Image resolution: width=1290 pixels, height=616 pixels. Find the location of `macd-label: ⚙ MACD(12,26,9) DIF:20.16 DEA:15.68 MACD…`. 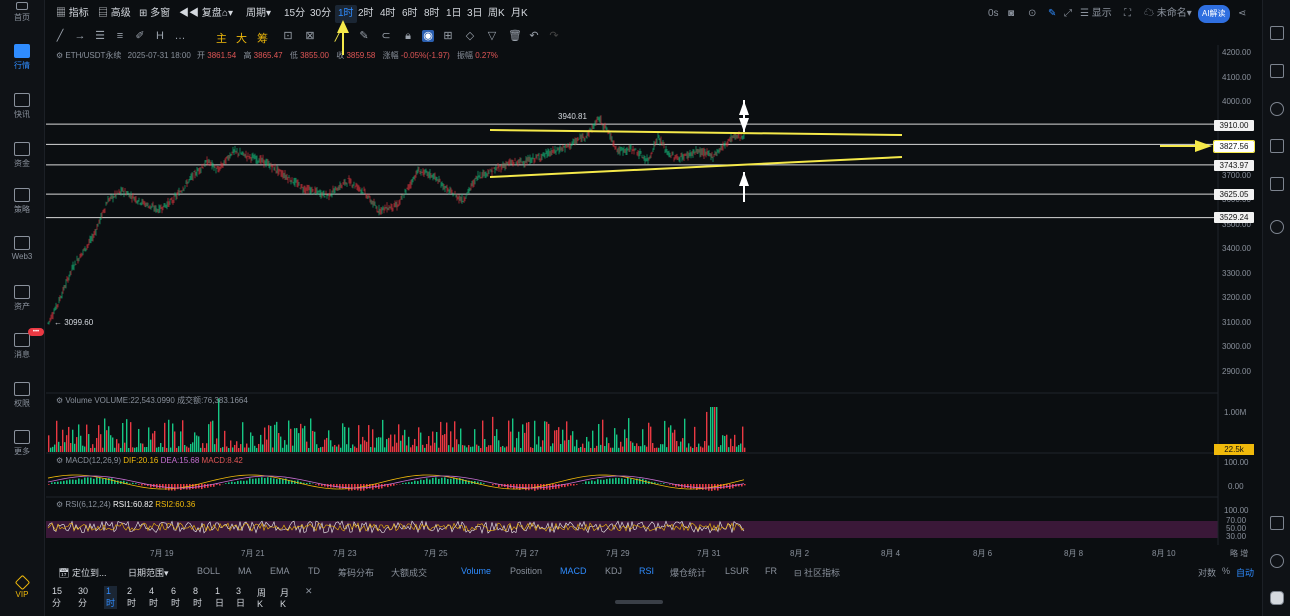

macd-label: ⚙ MACD(12,26,9) DIF:20.16 DEA:15.68 MACD… is located at coordinates (149, 460).